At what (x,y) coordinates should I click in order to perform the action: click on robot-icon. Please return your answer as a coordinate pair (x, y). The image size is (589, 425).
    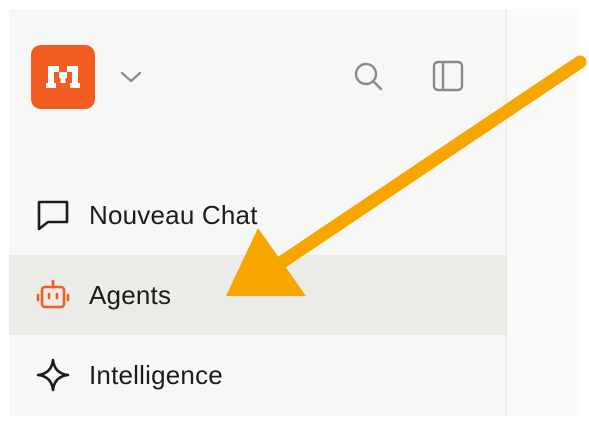
    Looking at the image, I should click on (53, 295).